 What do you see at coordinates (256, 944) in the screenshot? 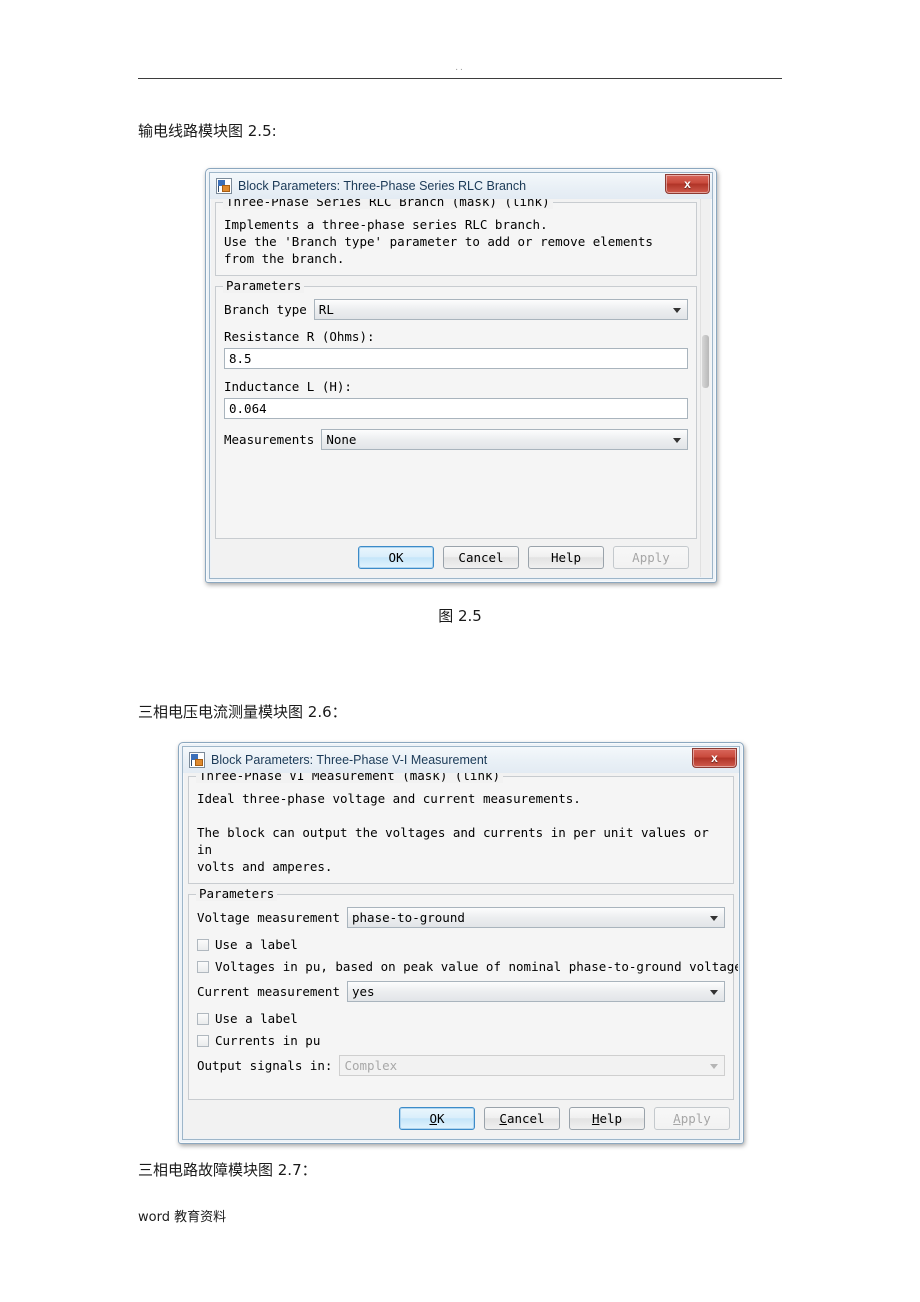
I see `use-a-label-voltage-text: Use a label` at bounding box center [256, 944].